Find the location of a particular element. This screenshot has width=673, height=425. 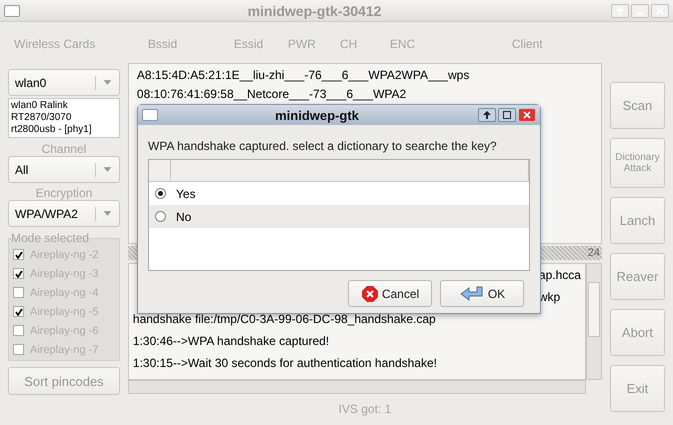

network-row: 08:10:76:41:69:58__Netcore___-73___6___WPA2 is located at coordinates (364, 96).